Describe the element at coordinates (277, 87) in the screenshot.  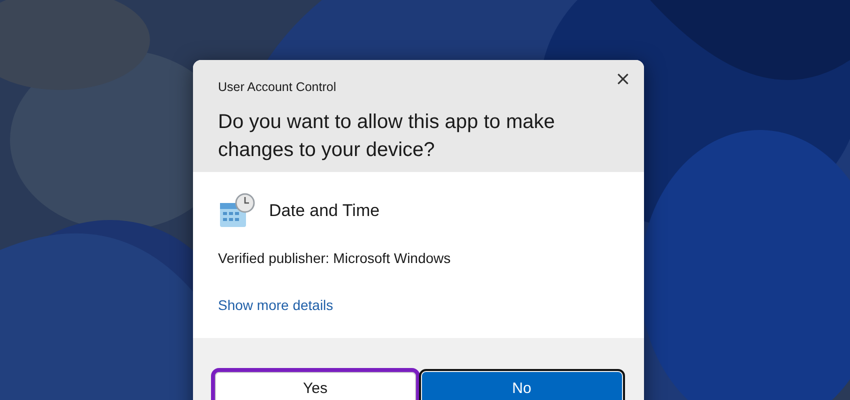
I see `window-title: User Account Control` at that location.